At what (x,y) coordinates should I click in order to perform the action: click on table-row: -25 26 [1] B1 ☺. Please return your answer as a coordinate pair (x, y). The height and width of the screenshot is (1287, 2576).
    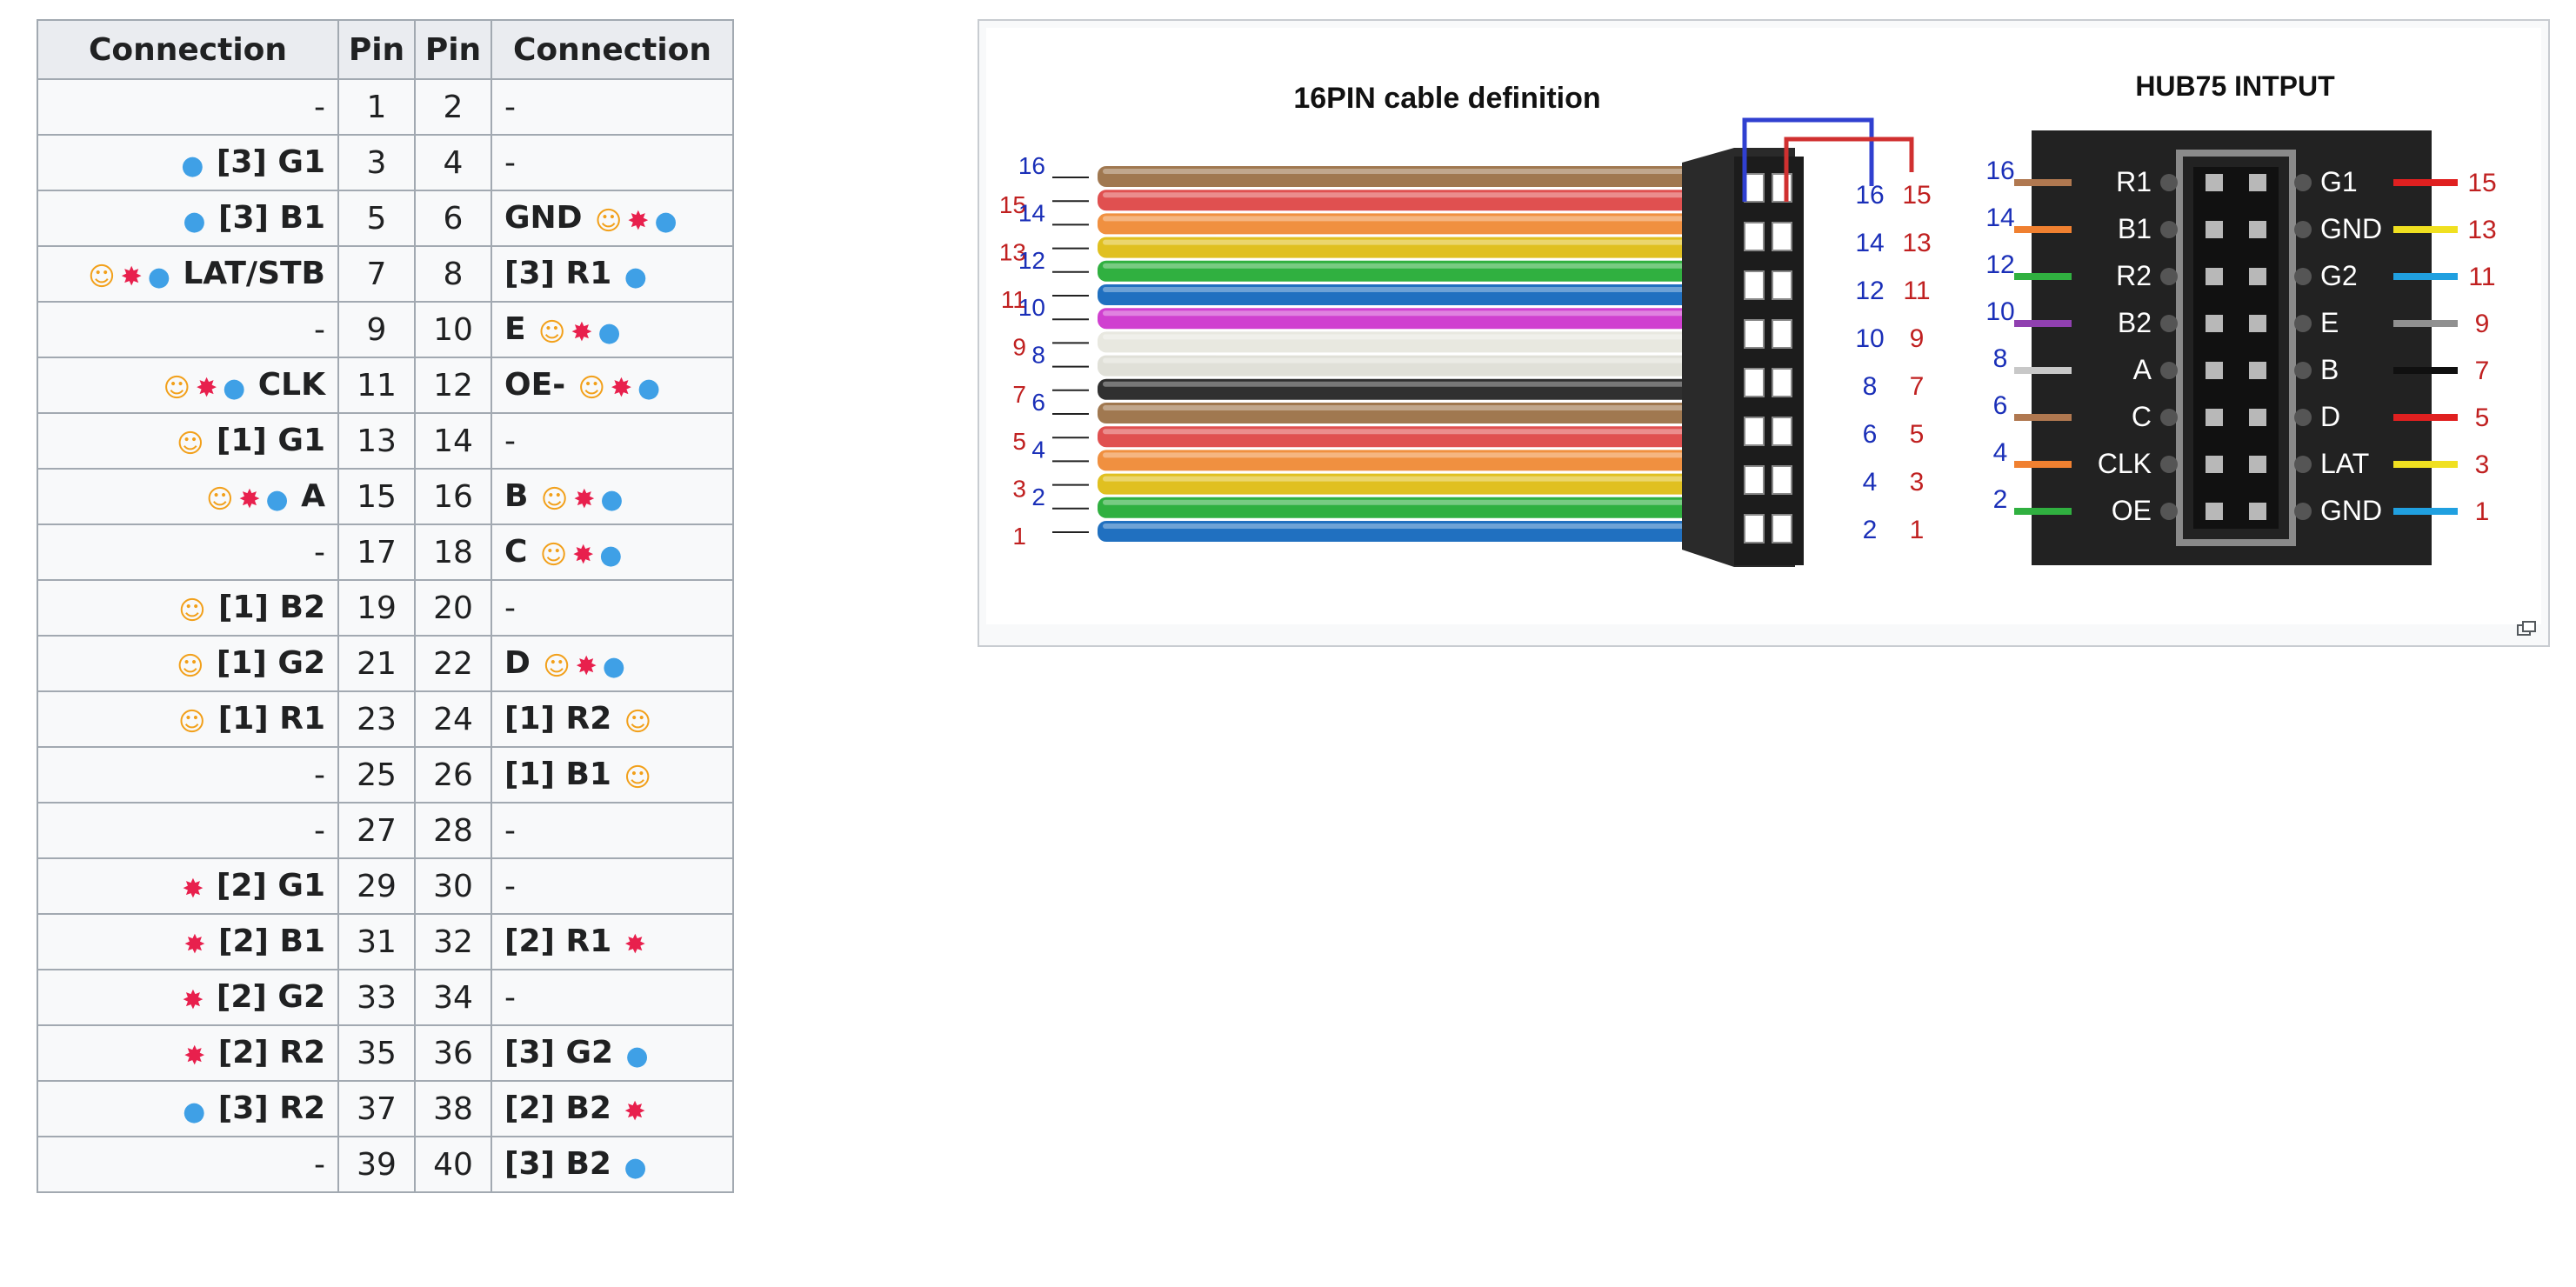
    Looking at the image, I should click on (385, 775).